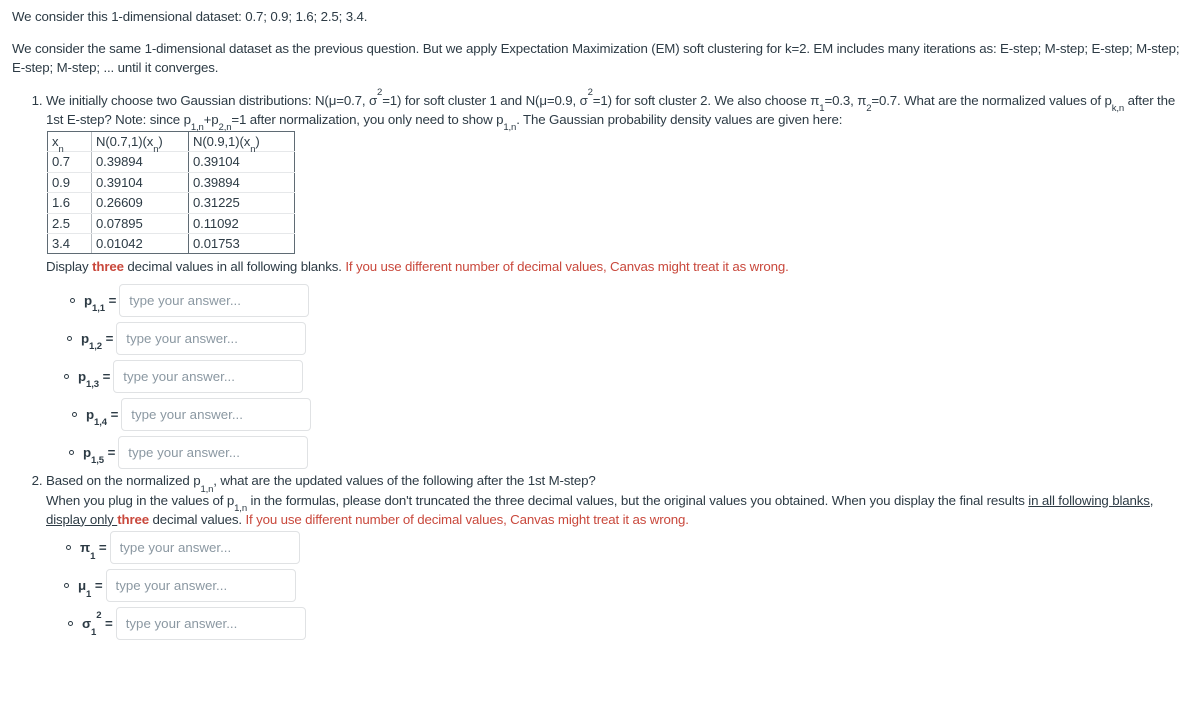 The height and width of the screenshot is (711, 1200). I want to click on answer-input-p15, so click(213, 452).